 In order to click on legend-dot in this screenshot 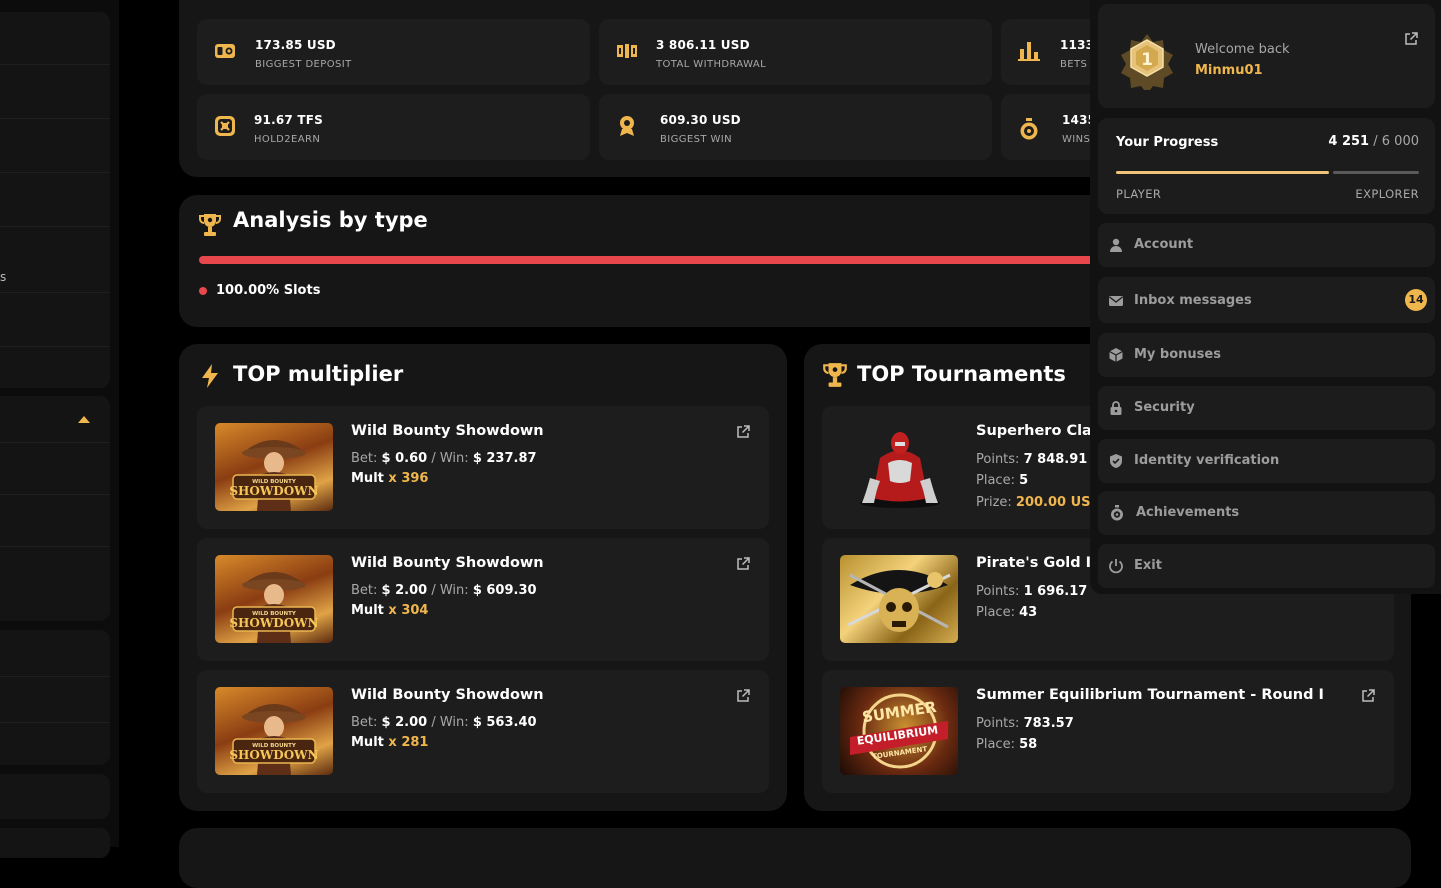, I will do `click(203, 291)`.